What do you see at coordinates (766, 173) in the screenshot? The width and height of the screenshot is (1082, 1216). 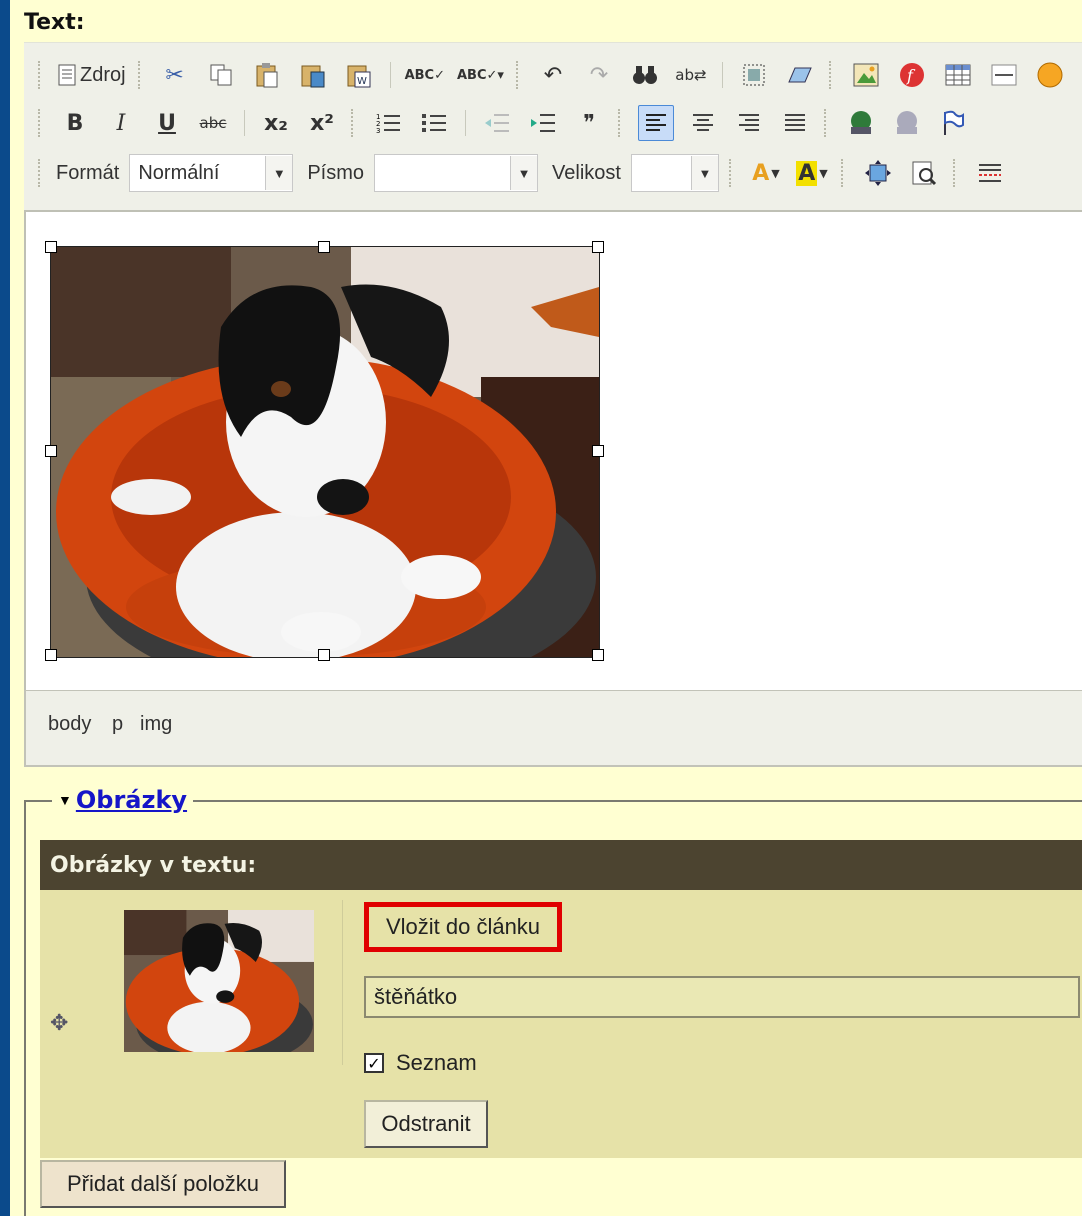 I see `text-color-button: A ▼` at bounding box center [766, 173].